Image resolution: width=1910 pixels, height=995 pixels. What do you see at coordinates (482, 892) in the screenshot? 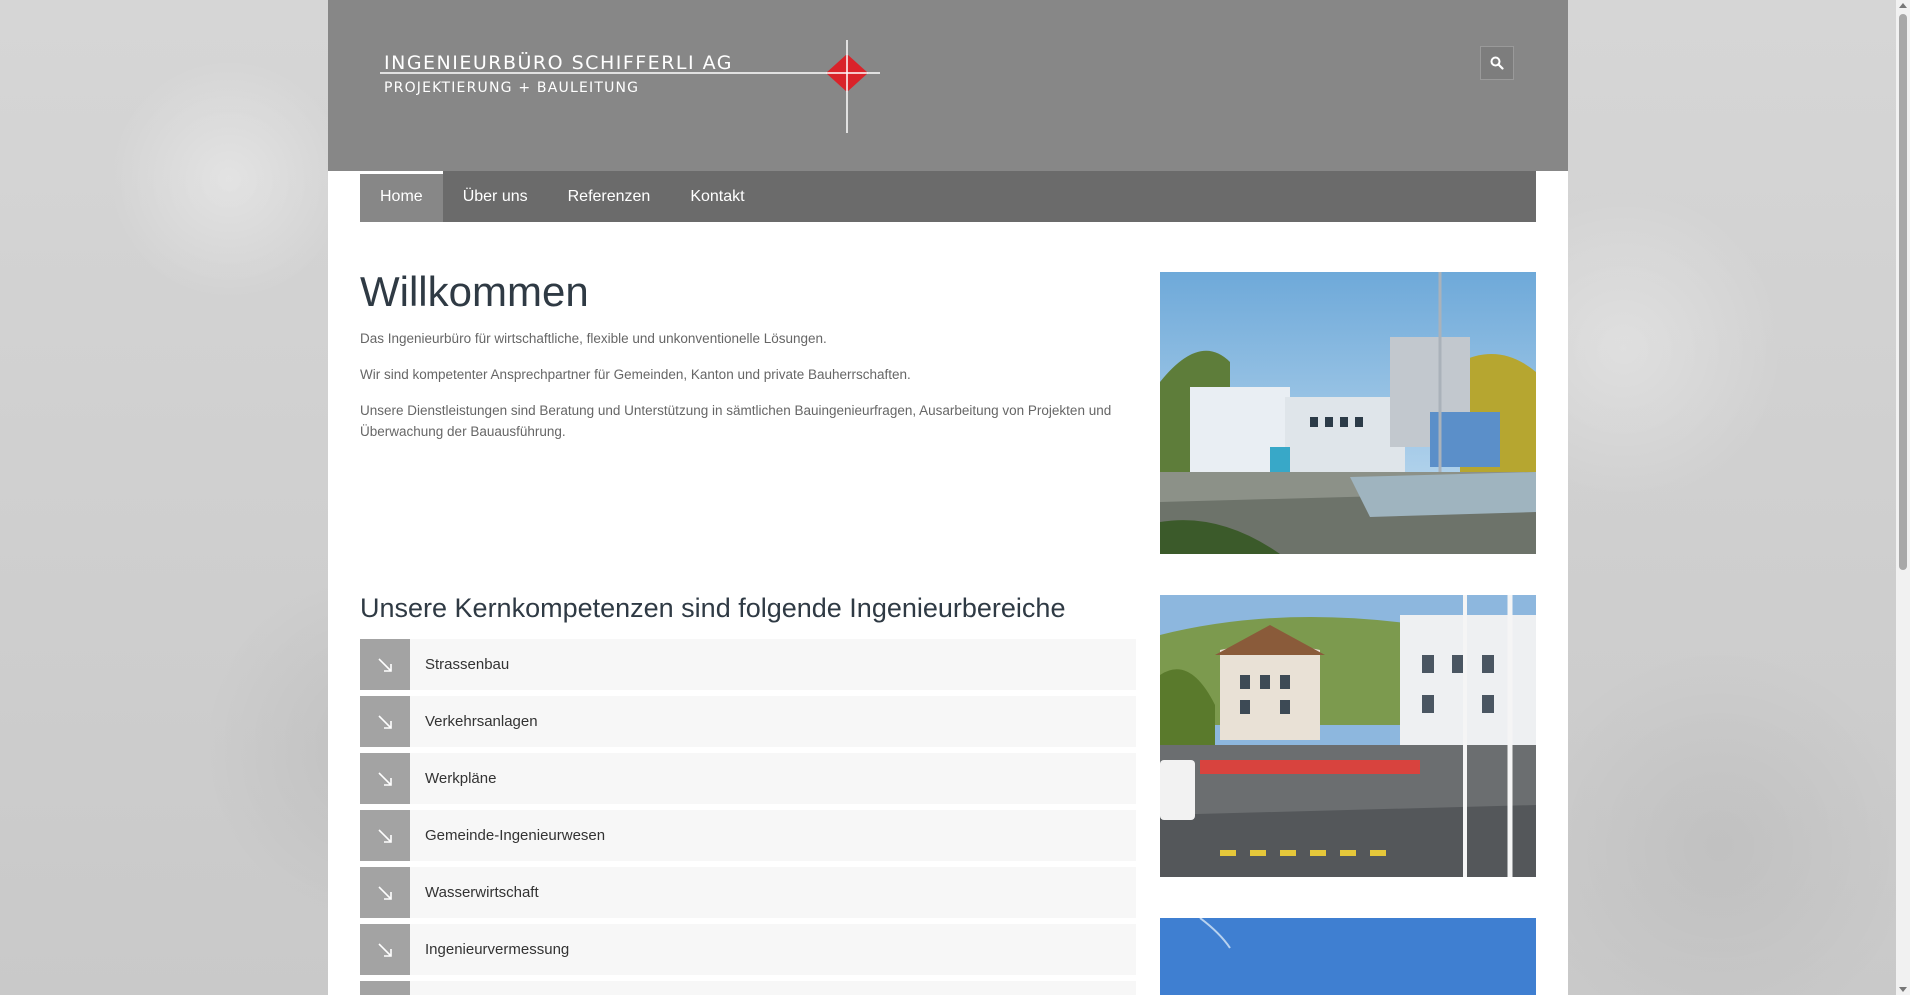
I see `list-item-label: Wasserwirtschaft` at bounding box center [482, 892].